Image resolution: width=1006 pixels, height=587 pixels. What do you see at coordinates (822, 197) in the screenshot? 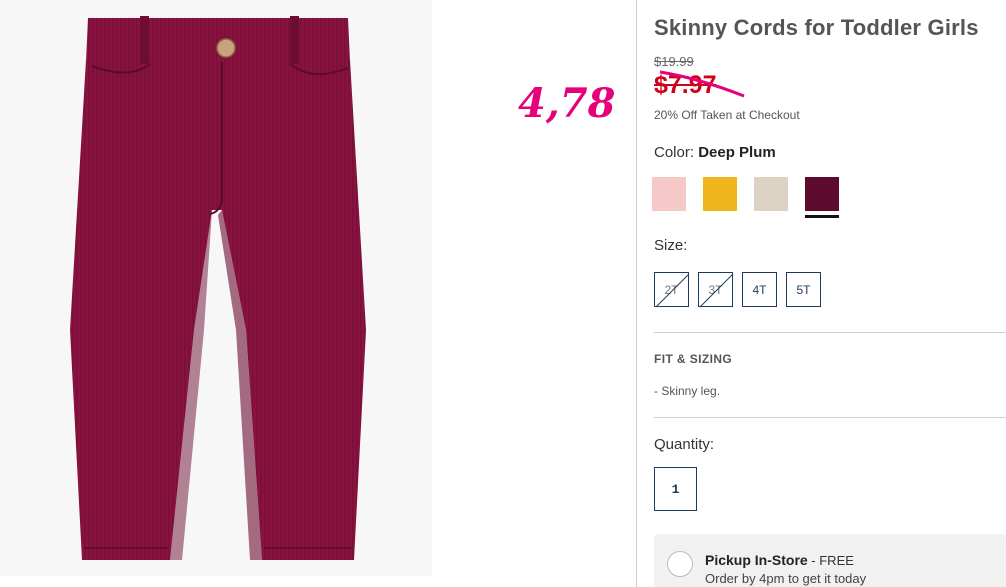
I see `swatch-deep-plum` at bounding box center [822, 197].